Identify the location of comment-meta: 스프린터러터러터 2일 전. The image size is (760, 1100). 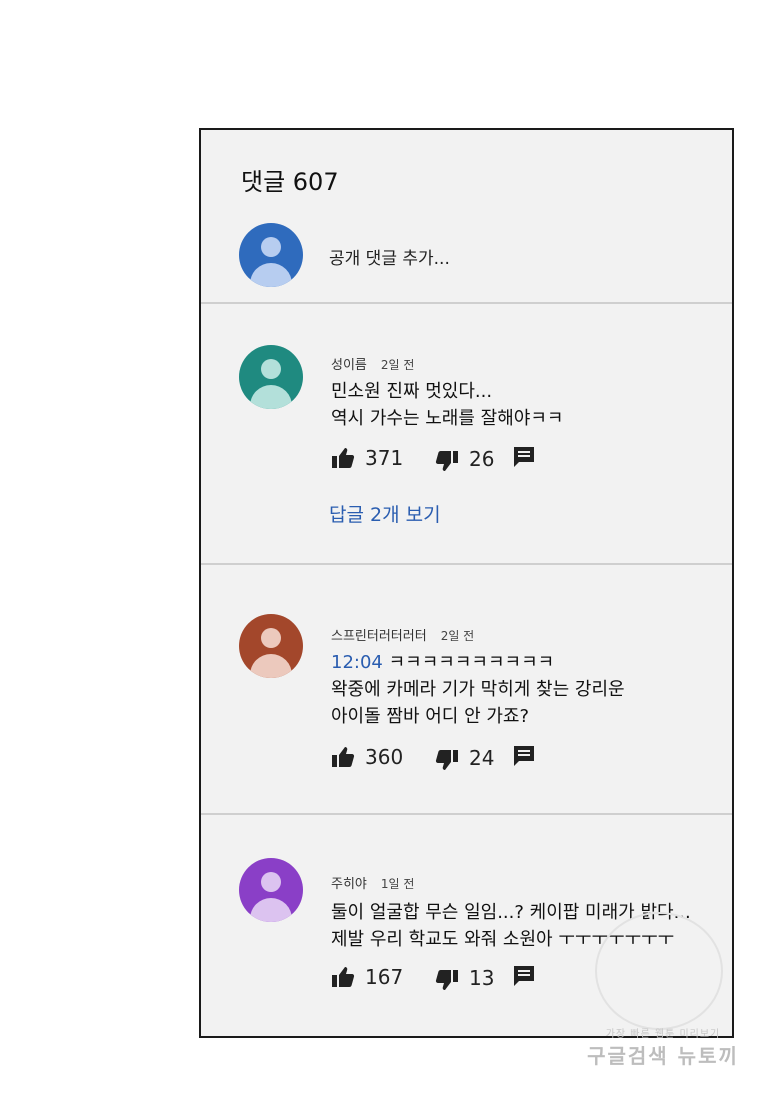
(402, 634).